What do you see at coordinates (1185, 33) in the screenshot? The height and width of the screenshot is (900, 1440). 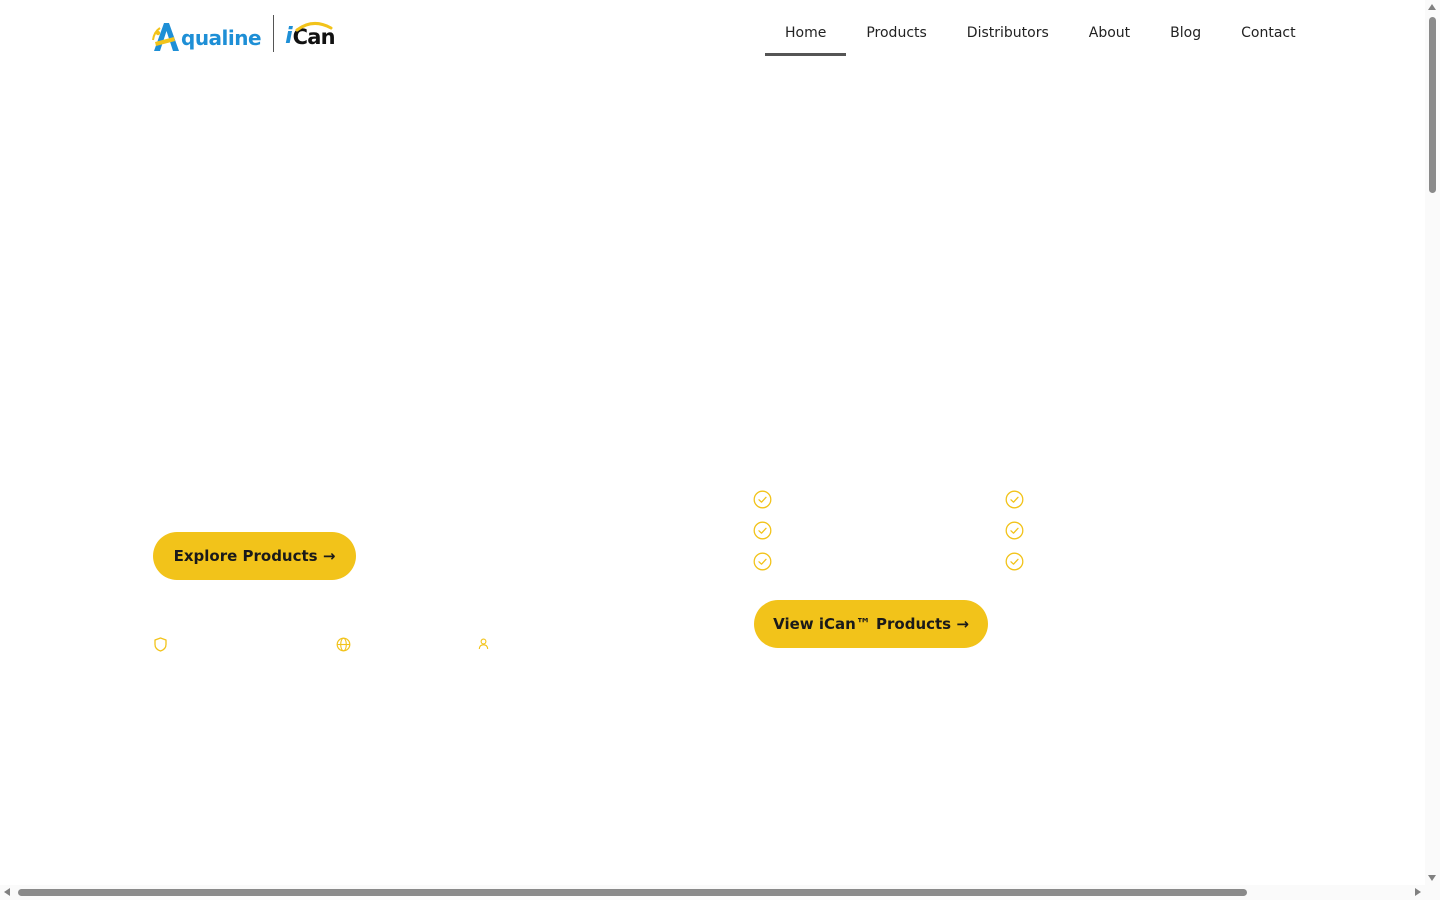 I see `nav-blog: Blog` at bounding box center [1185, 33].